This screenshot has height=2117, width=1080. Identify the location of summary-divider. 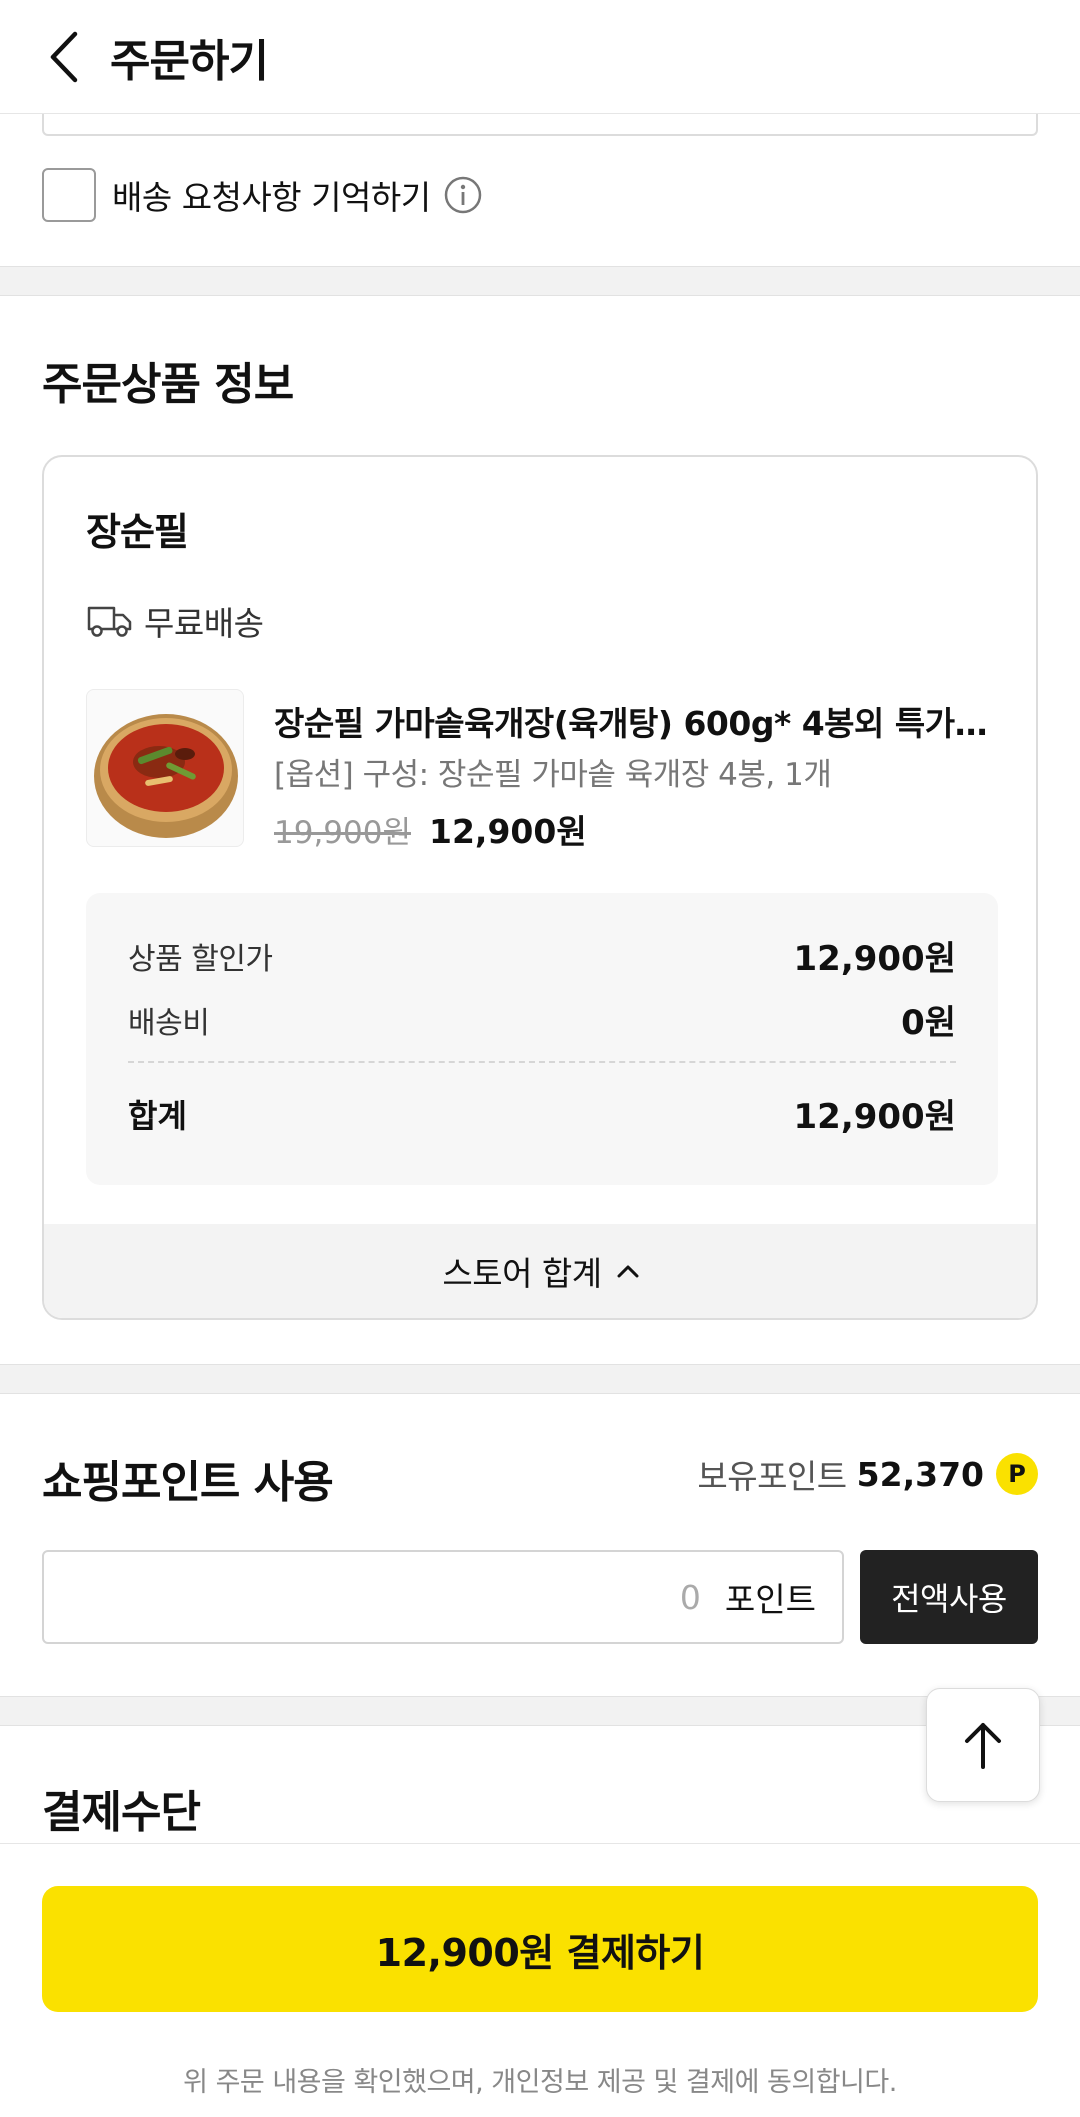
(542, 1062).